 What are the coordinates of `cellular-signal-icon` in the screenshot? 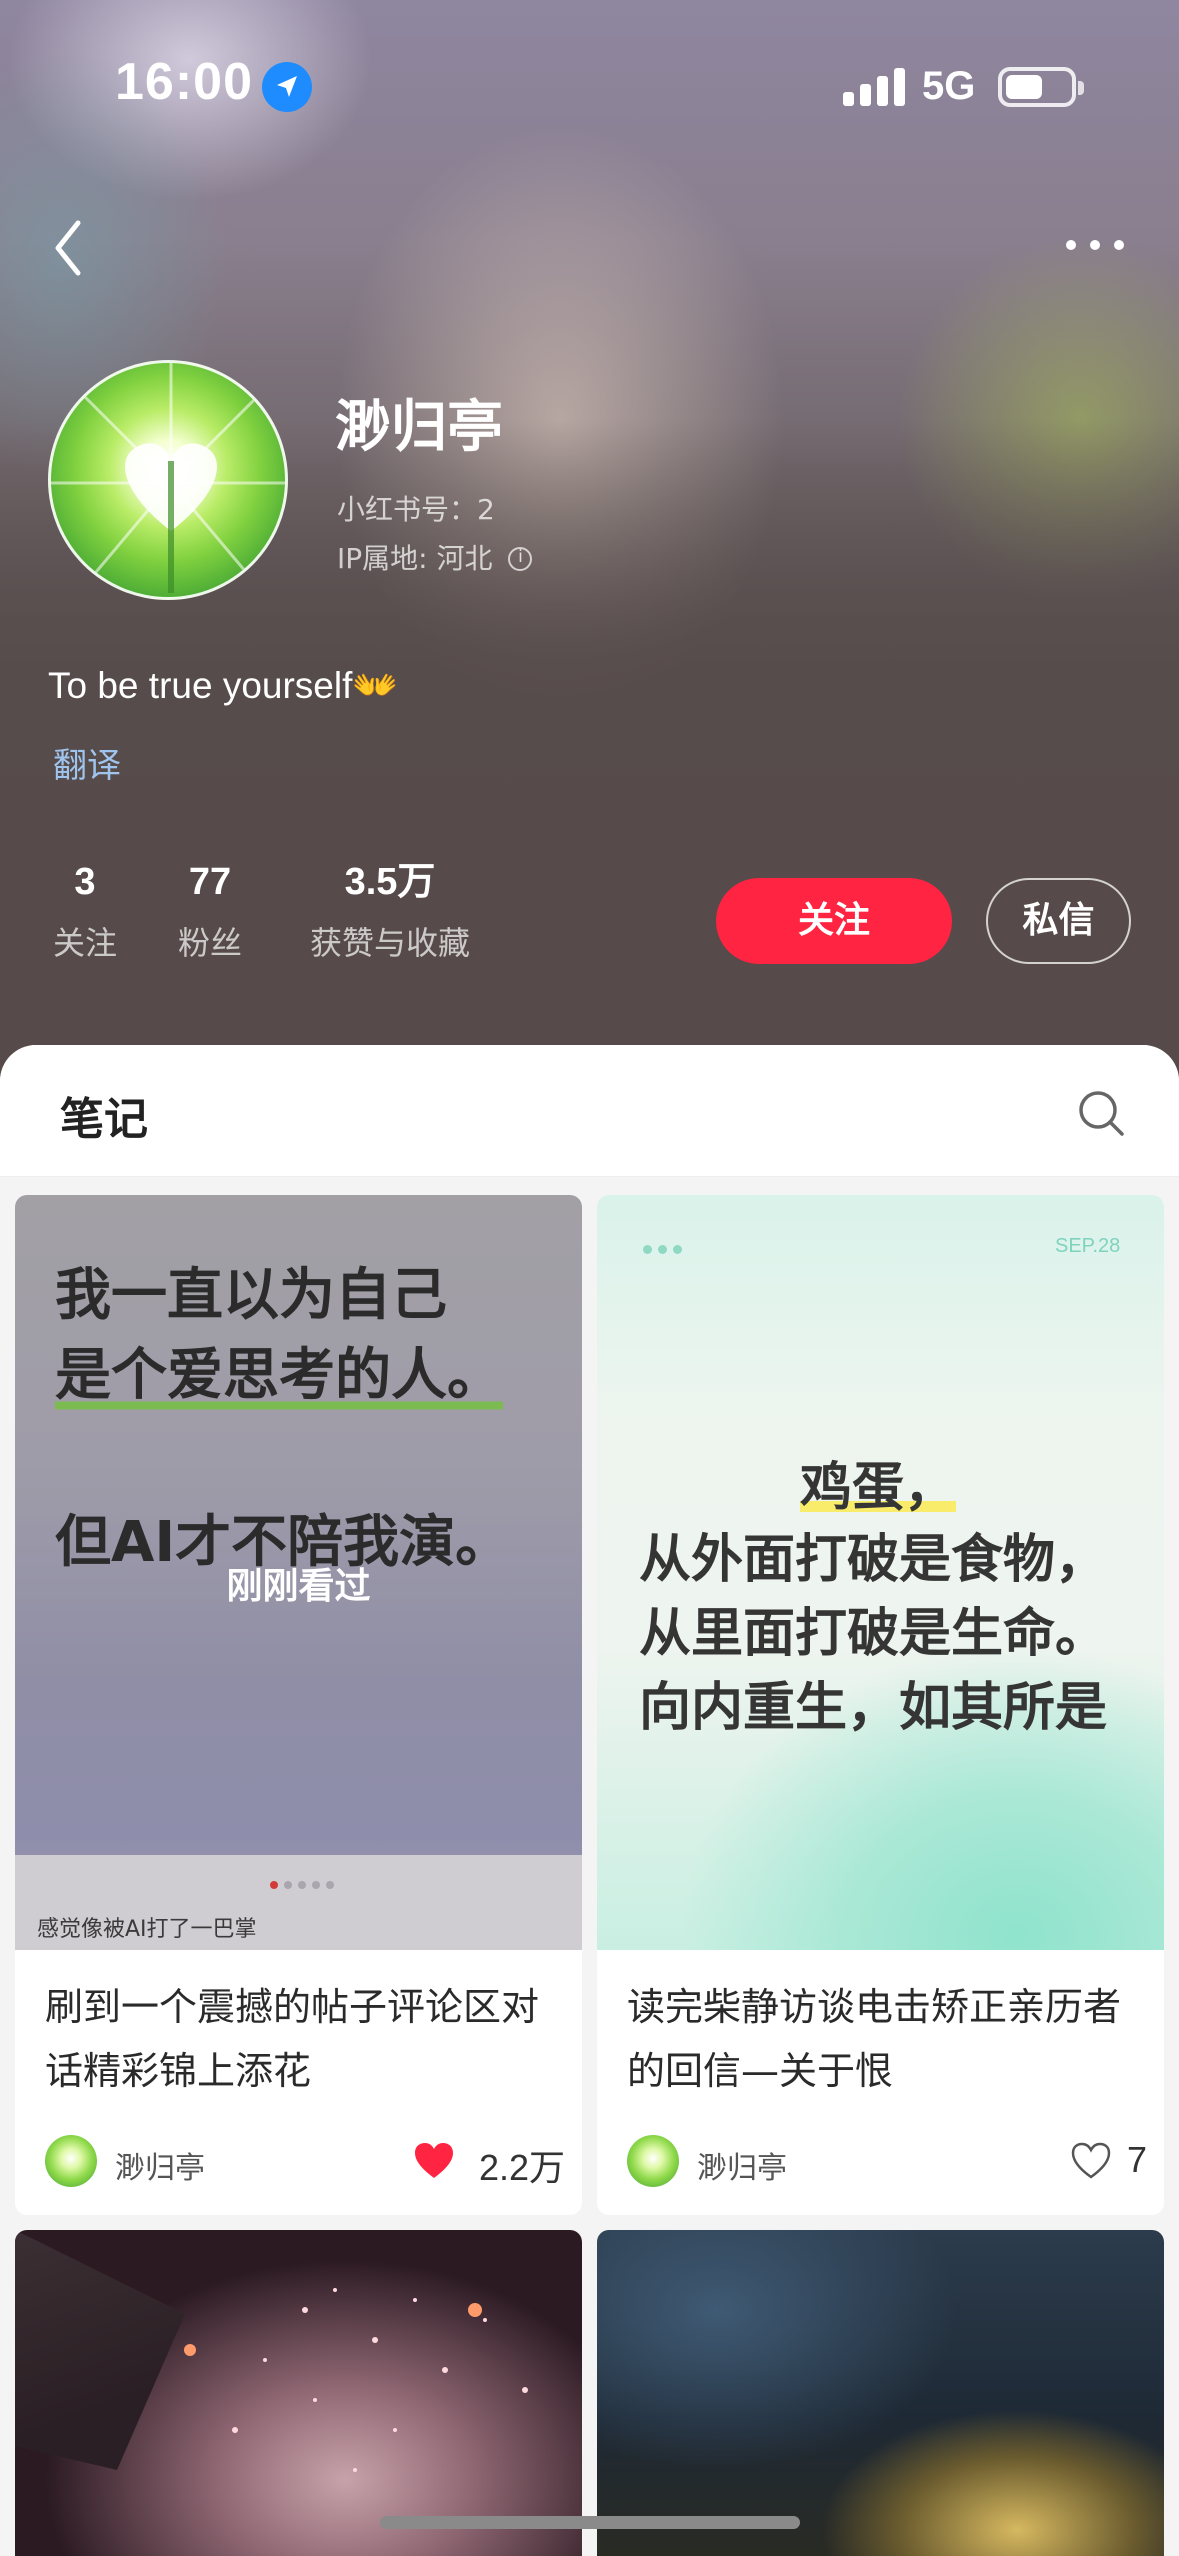 It's located at (874, 87).